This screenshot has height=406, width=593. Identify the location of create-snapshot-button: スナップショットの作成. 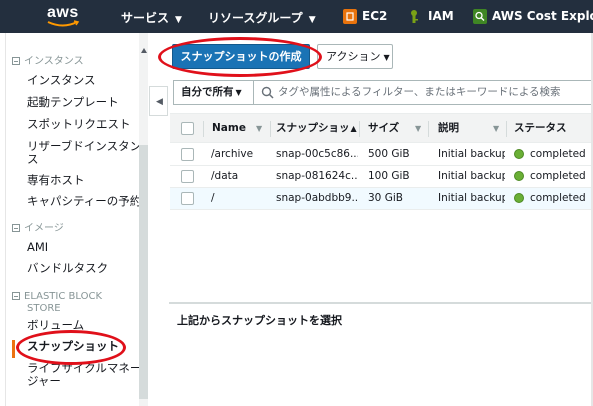
(241, 56).